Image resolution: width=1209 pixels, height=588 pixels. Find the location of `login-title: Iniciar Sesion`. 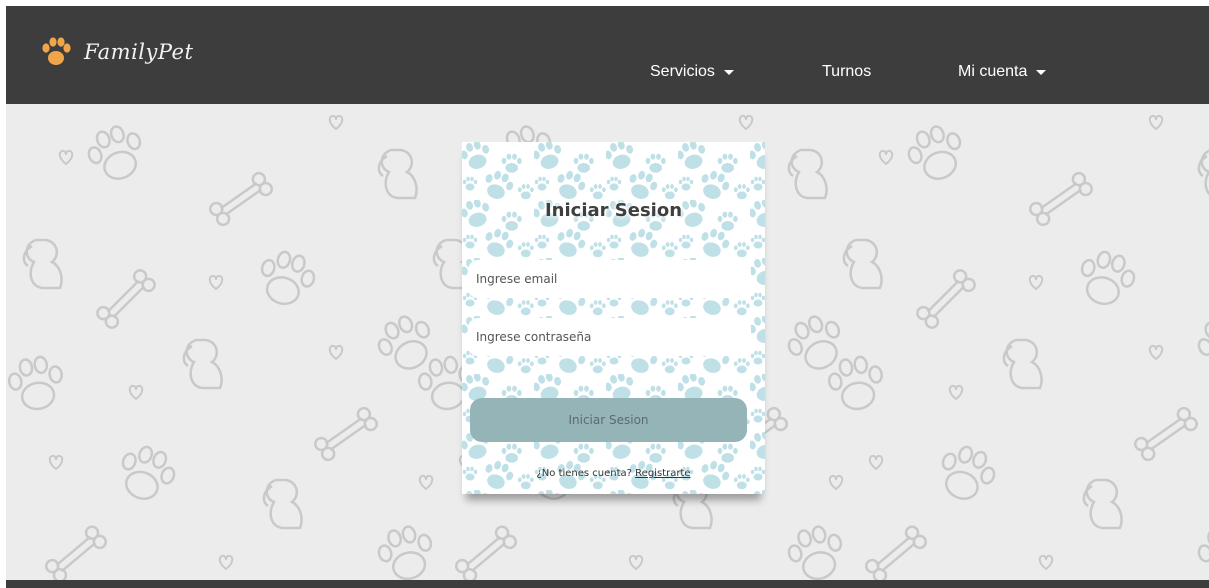

login-title: Iniciar Sesion is located at coordinates (613, 210).